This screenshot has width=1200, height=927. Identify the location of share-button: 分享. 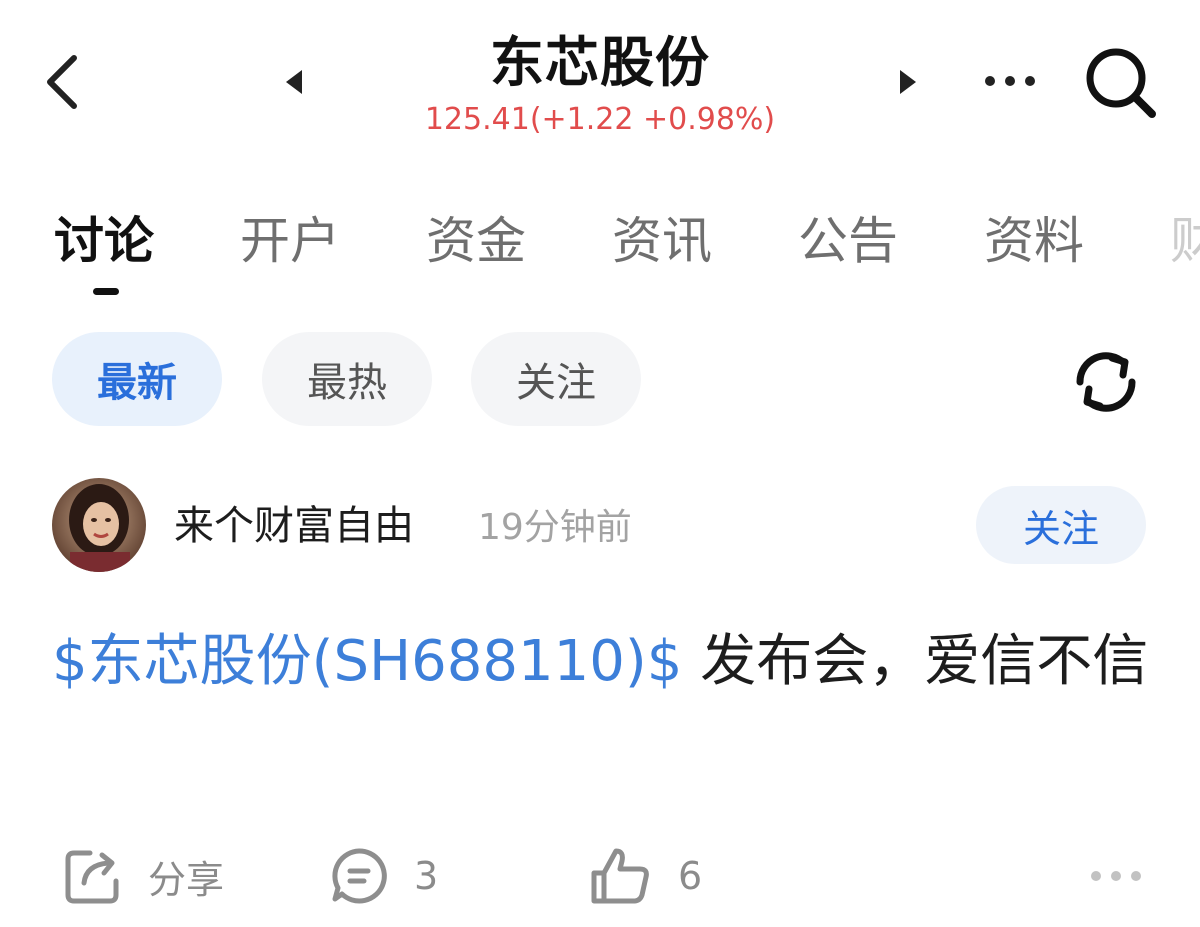
(144, 876).